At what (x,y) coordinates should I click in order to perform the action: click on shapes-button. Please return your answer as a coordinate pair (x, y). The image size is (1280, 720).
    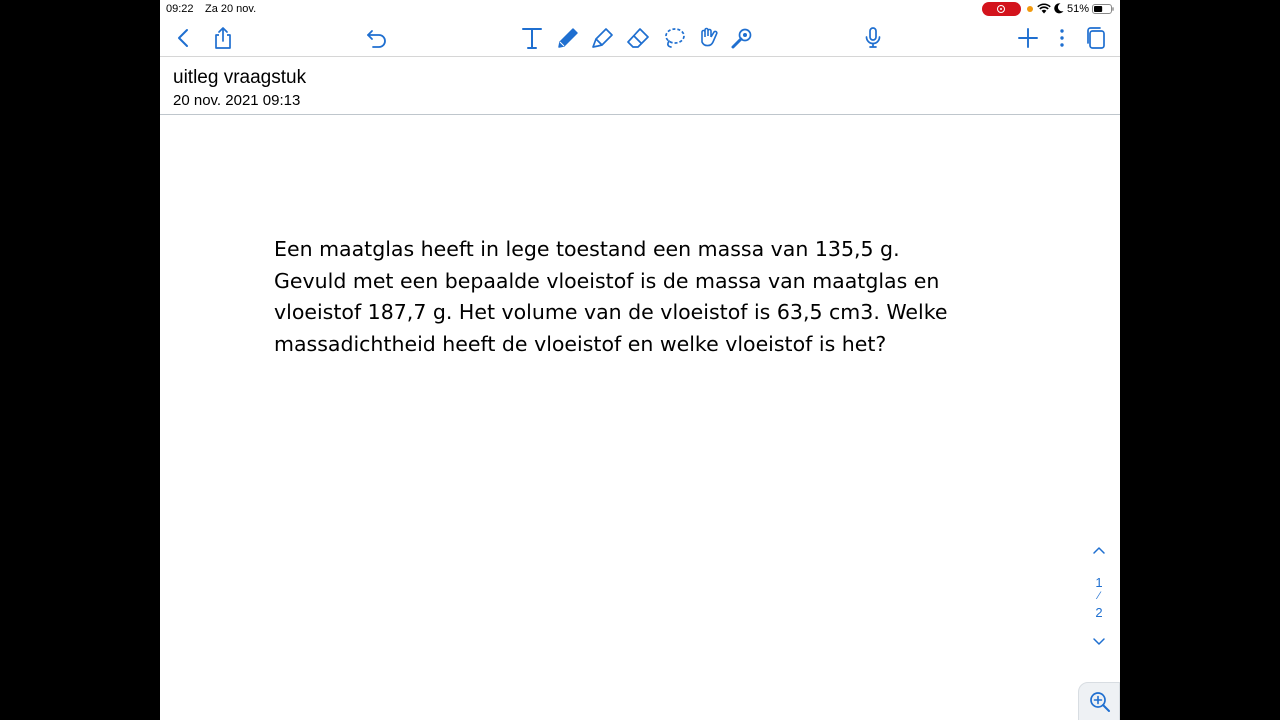
    Looking at the image, I should click on (708, 38).